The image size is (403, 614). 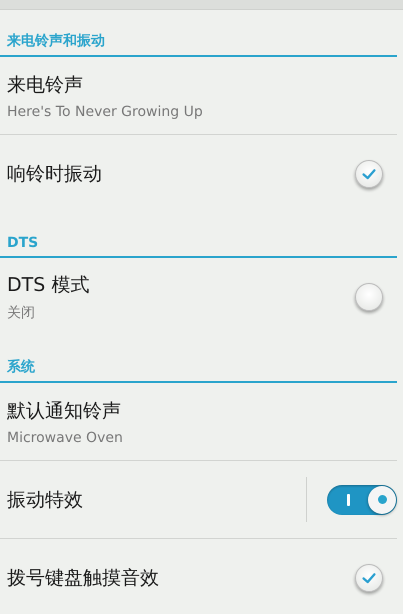 What do you see at coordinates (156, 499) in the screenshot?
I see `setting-title: 振动特效` at bounding box center [156, 499].